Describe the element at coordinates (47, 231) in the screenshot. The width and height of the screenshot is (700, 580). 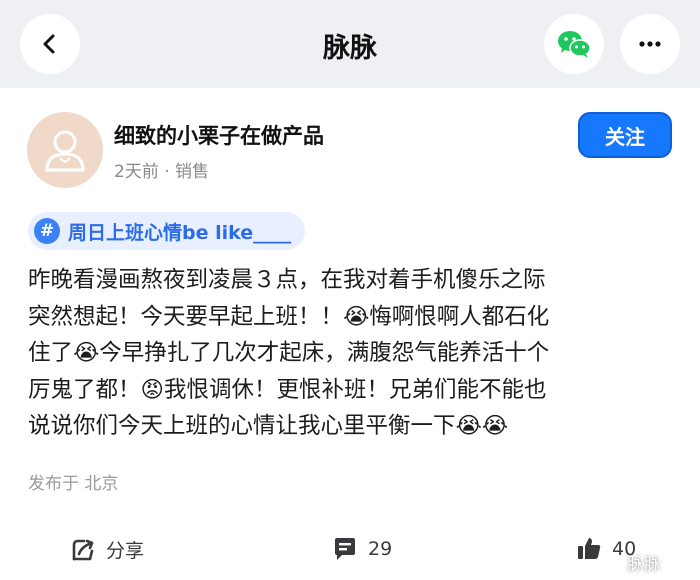
I see `hashtag-icon: #` at that location.